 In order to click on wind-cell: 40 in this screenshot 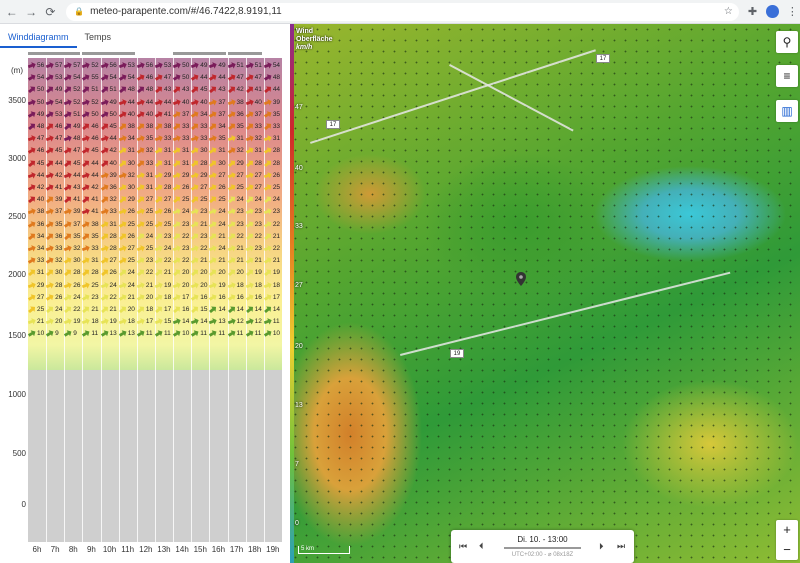, I will do `click(128, 114)`.